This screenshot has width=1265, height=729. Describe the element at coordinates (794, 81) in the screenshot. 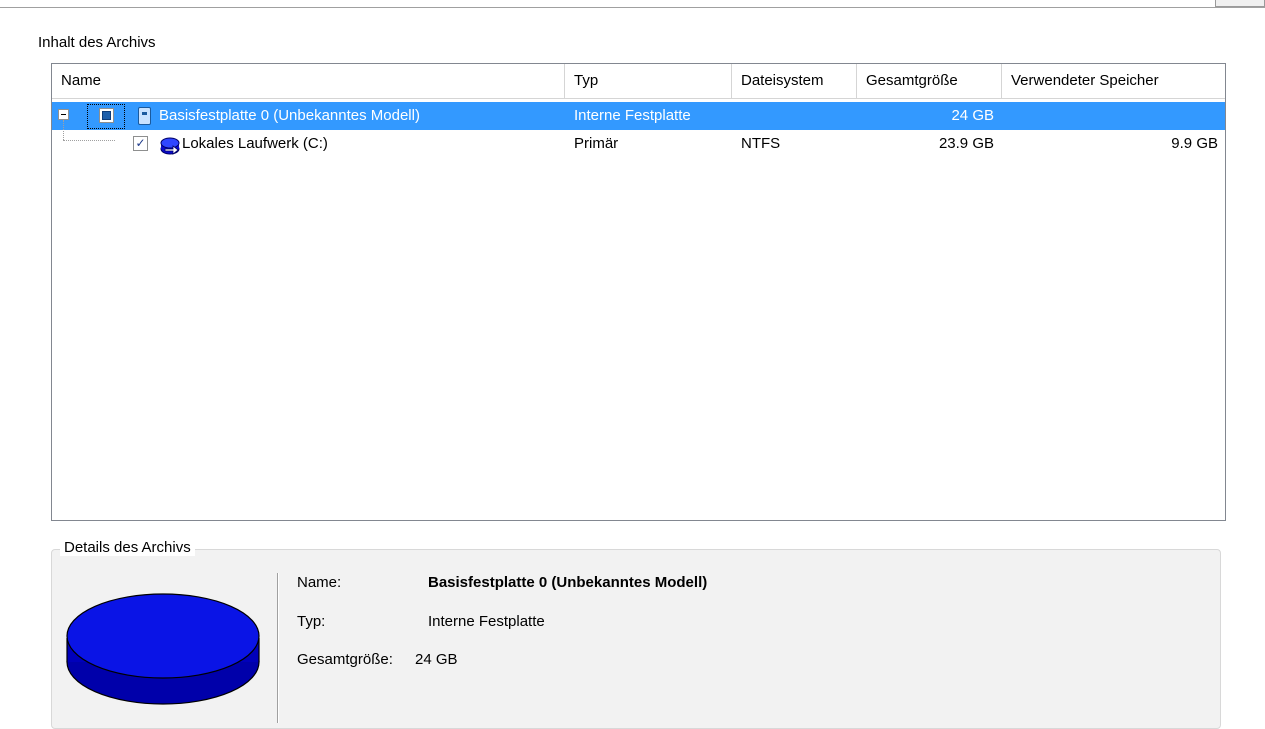

I see `column-header-filesystem: Dateisystem` at that location.